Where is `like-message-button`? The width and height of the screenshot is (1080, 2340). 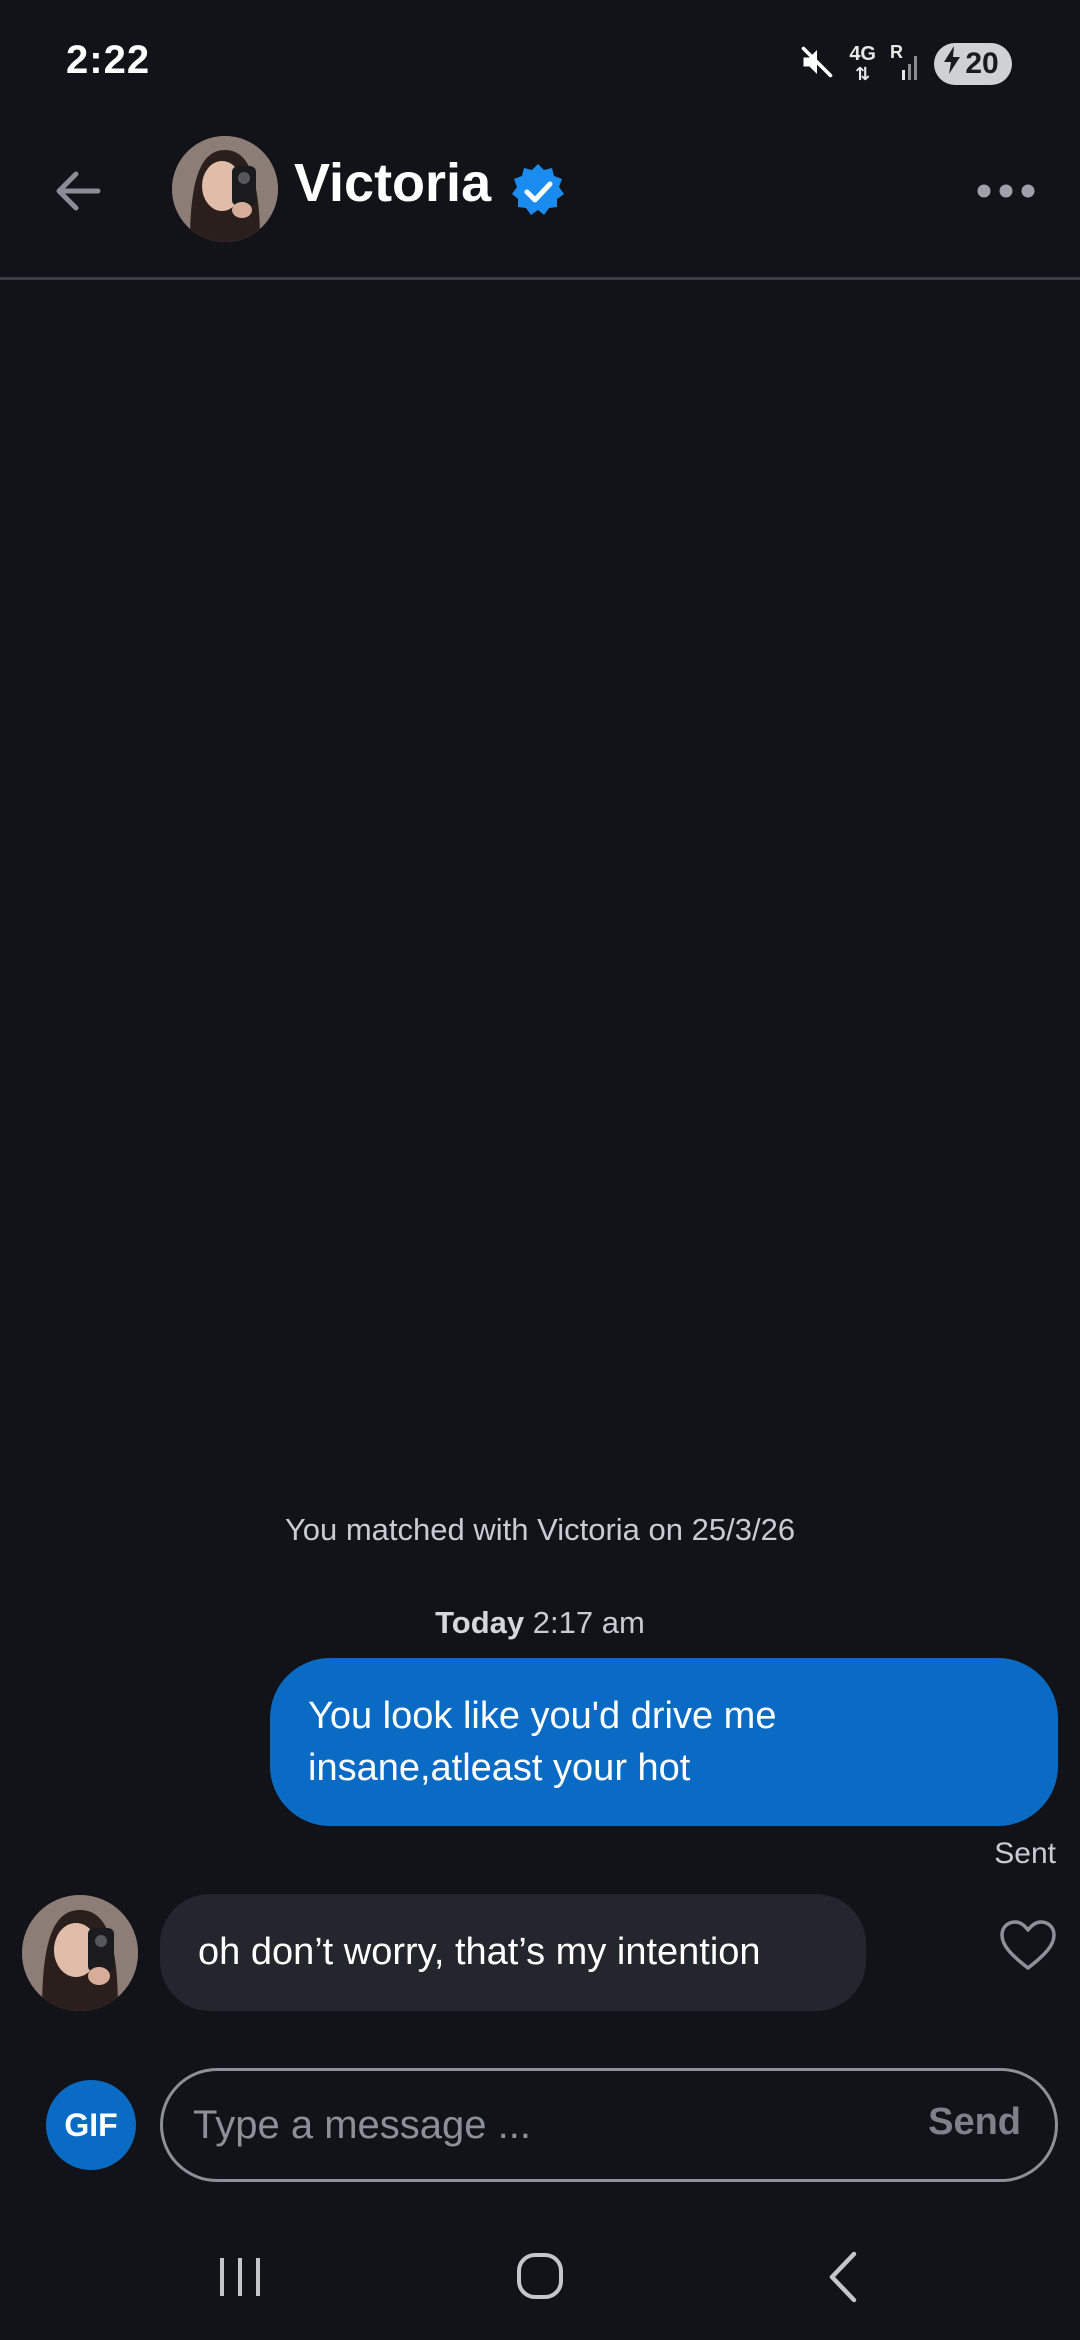 like-message-button is located at coordinates (1028, 1946).